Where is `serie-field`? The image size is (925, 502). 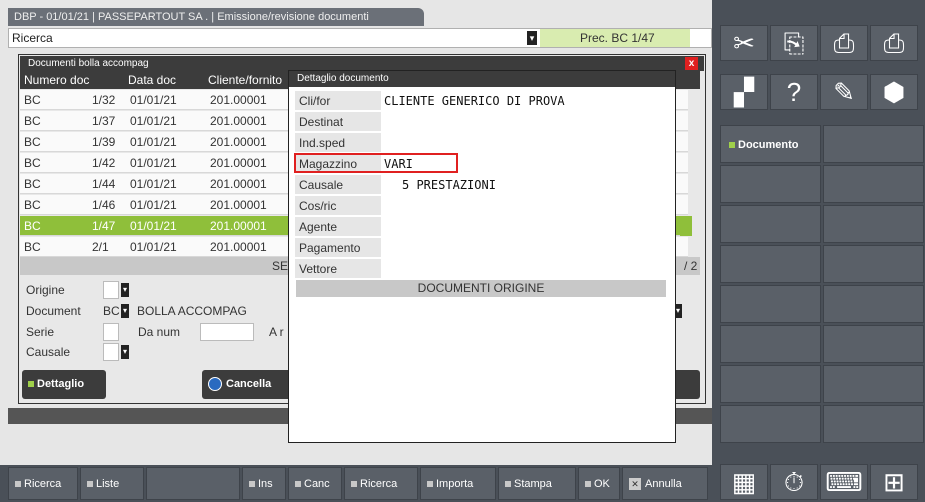
serie-field is located at coordinates (111, 332).